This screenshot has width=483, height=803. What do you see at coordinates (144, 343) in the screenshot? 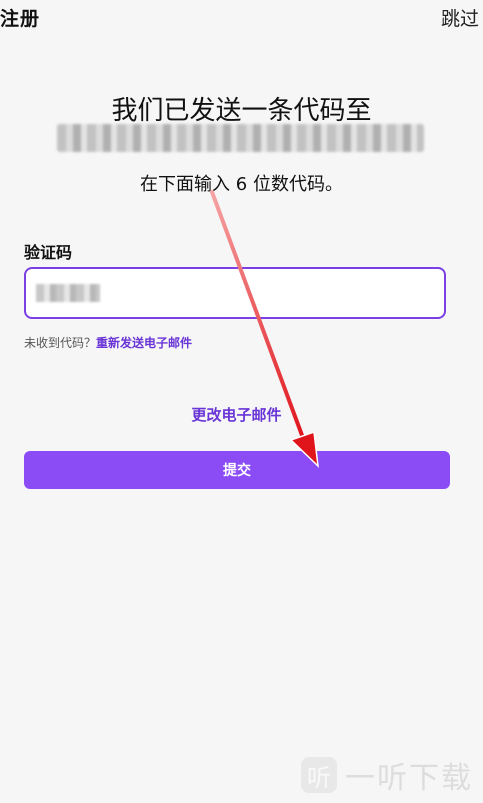
I see `resend-email-link: 重新发送电子邮件` at bounding box center [144, 343].